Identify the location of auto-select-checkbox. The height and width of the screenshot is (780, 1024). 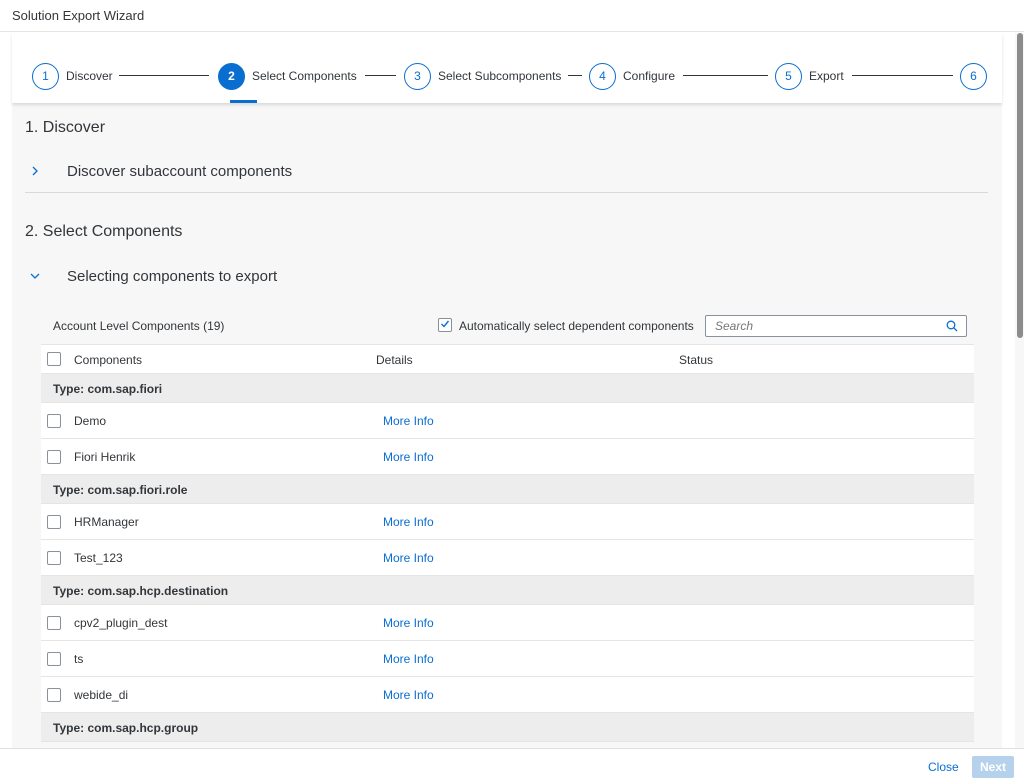
(445, 325).